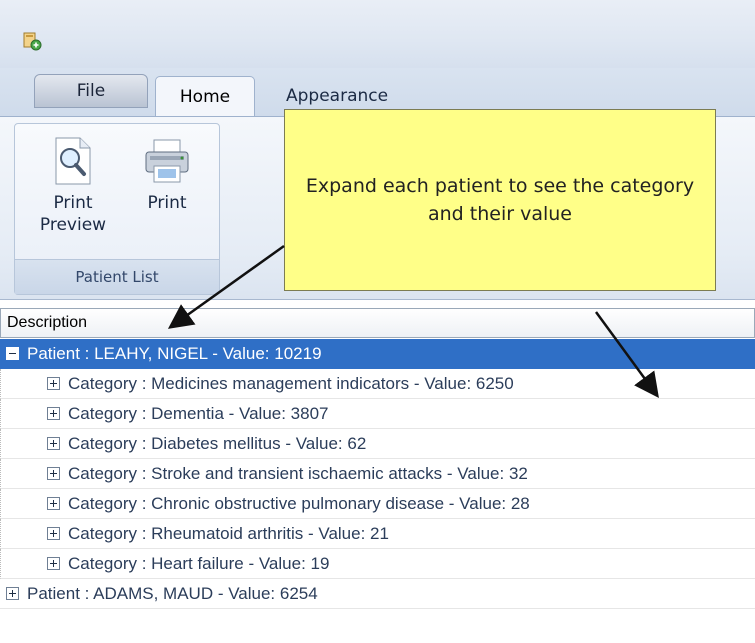  What do you see at coordinates (73, 214) in the screenshot?
I see `print-preview-label: Print Preview` at bounding box center [73, 214].